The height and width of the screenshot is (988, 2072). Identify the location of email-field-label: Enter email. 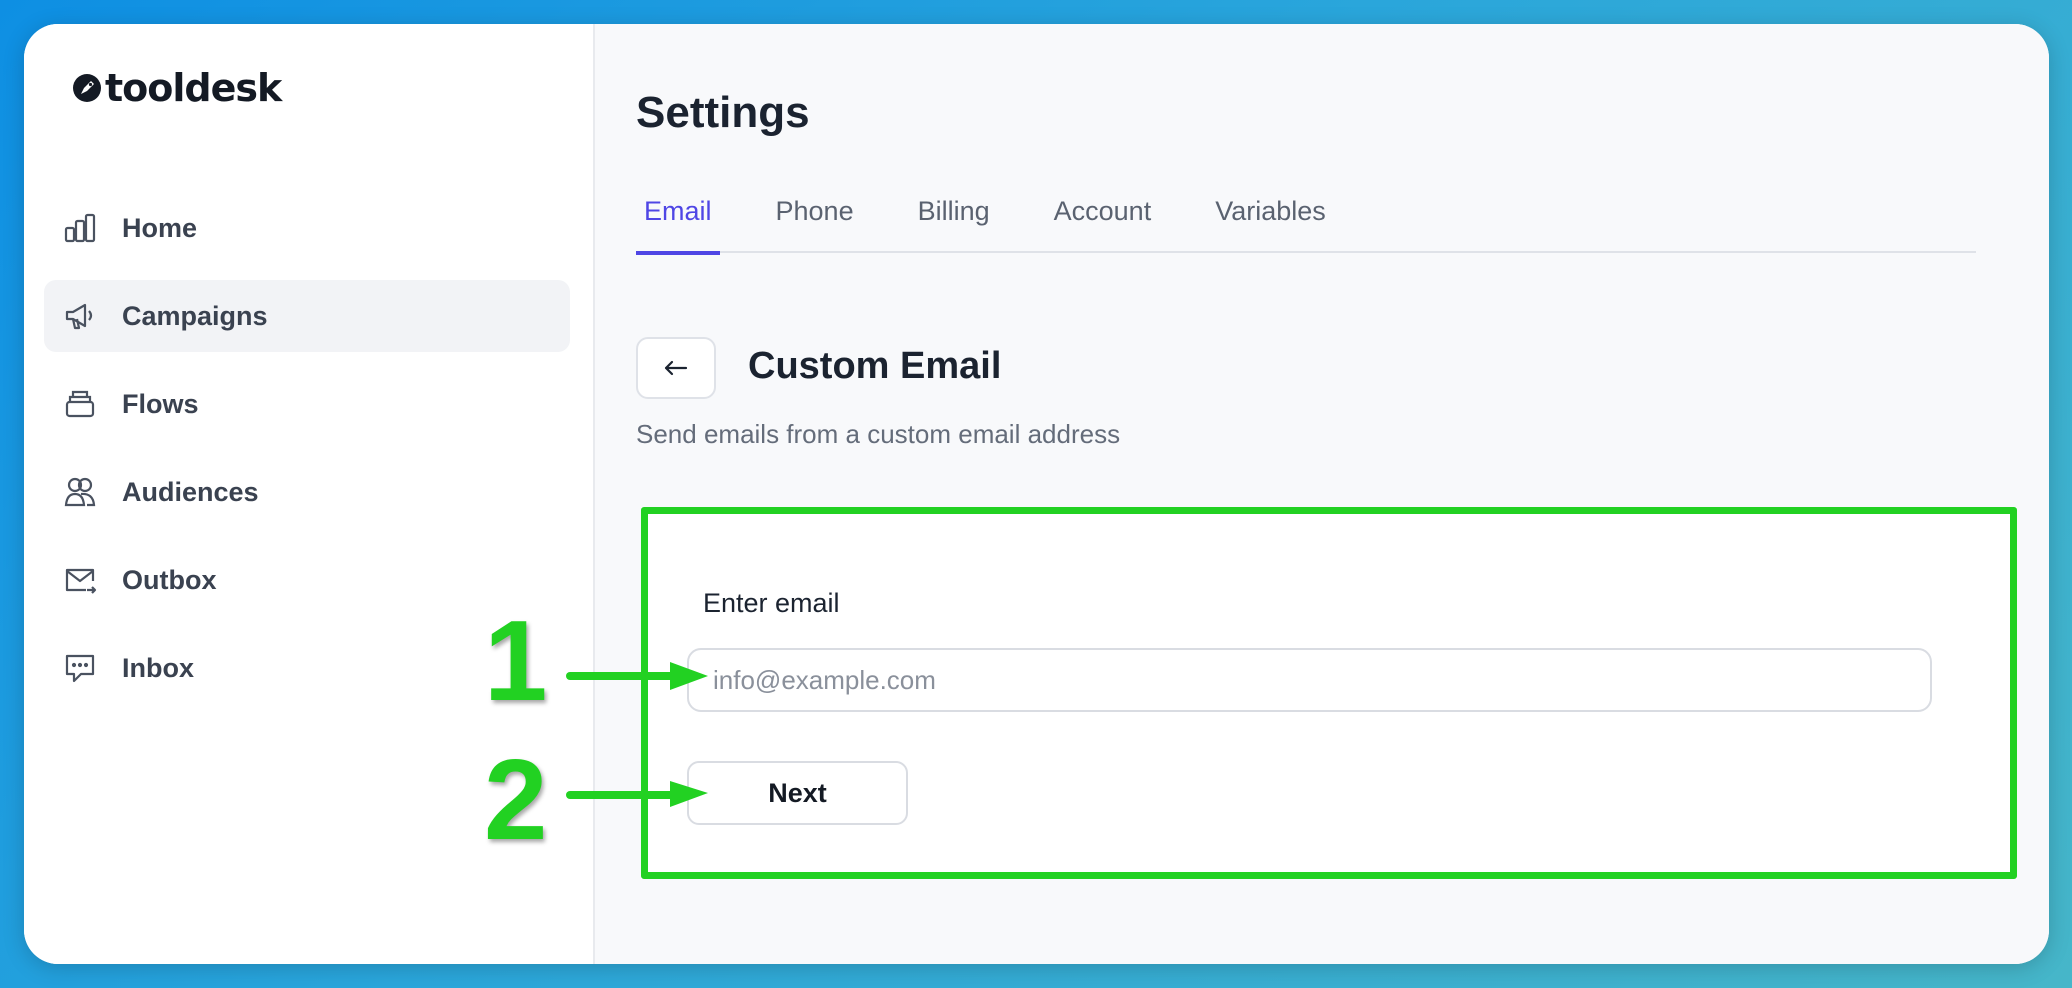
(771, 603).